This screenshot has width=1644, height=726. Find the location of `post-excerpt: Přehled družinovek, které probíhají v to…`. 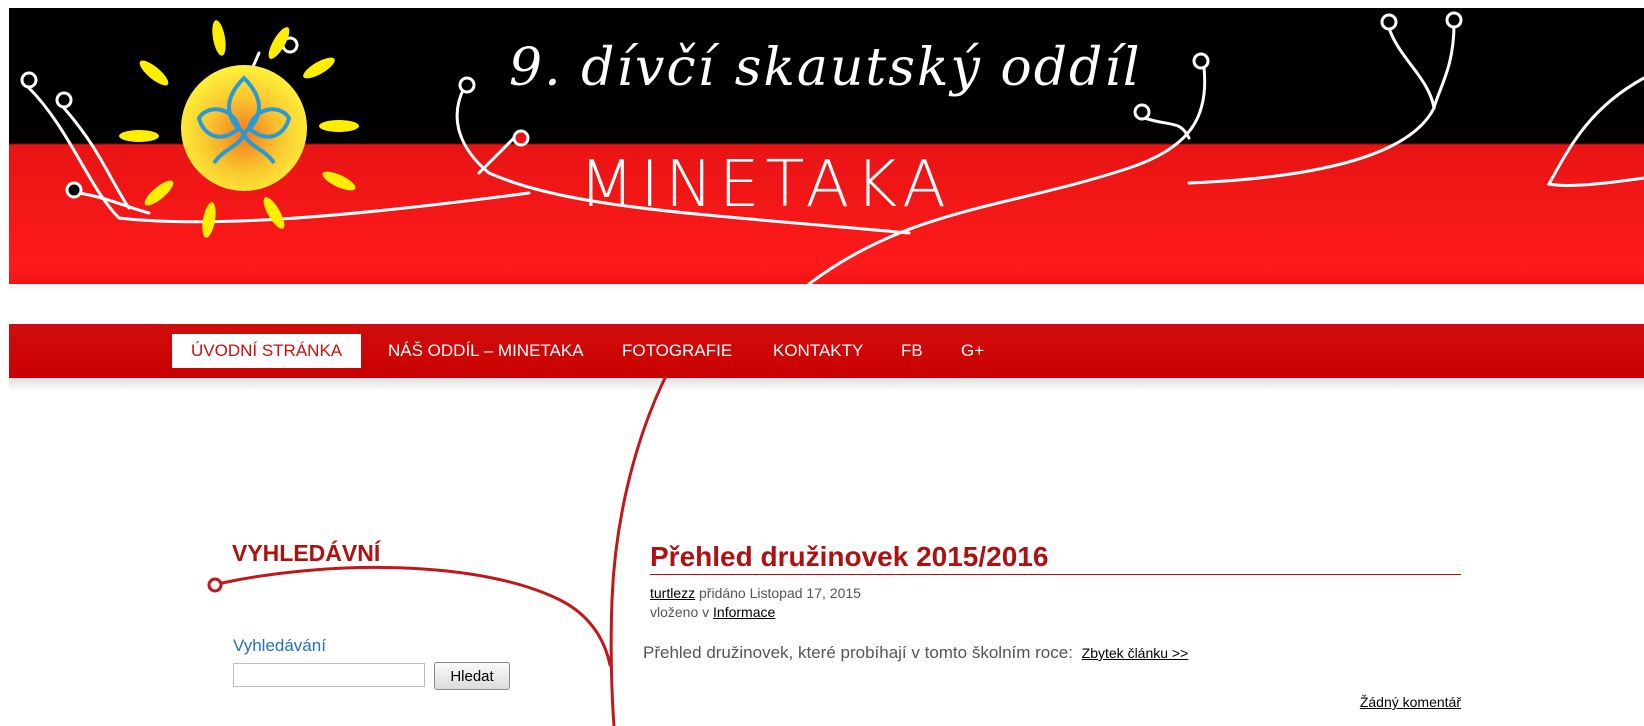

post-excerpt: Přehled družinovek, které probíhají v to… is located at coordinates (915, 653).